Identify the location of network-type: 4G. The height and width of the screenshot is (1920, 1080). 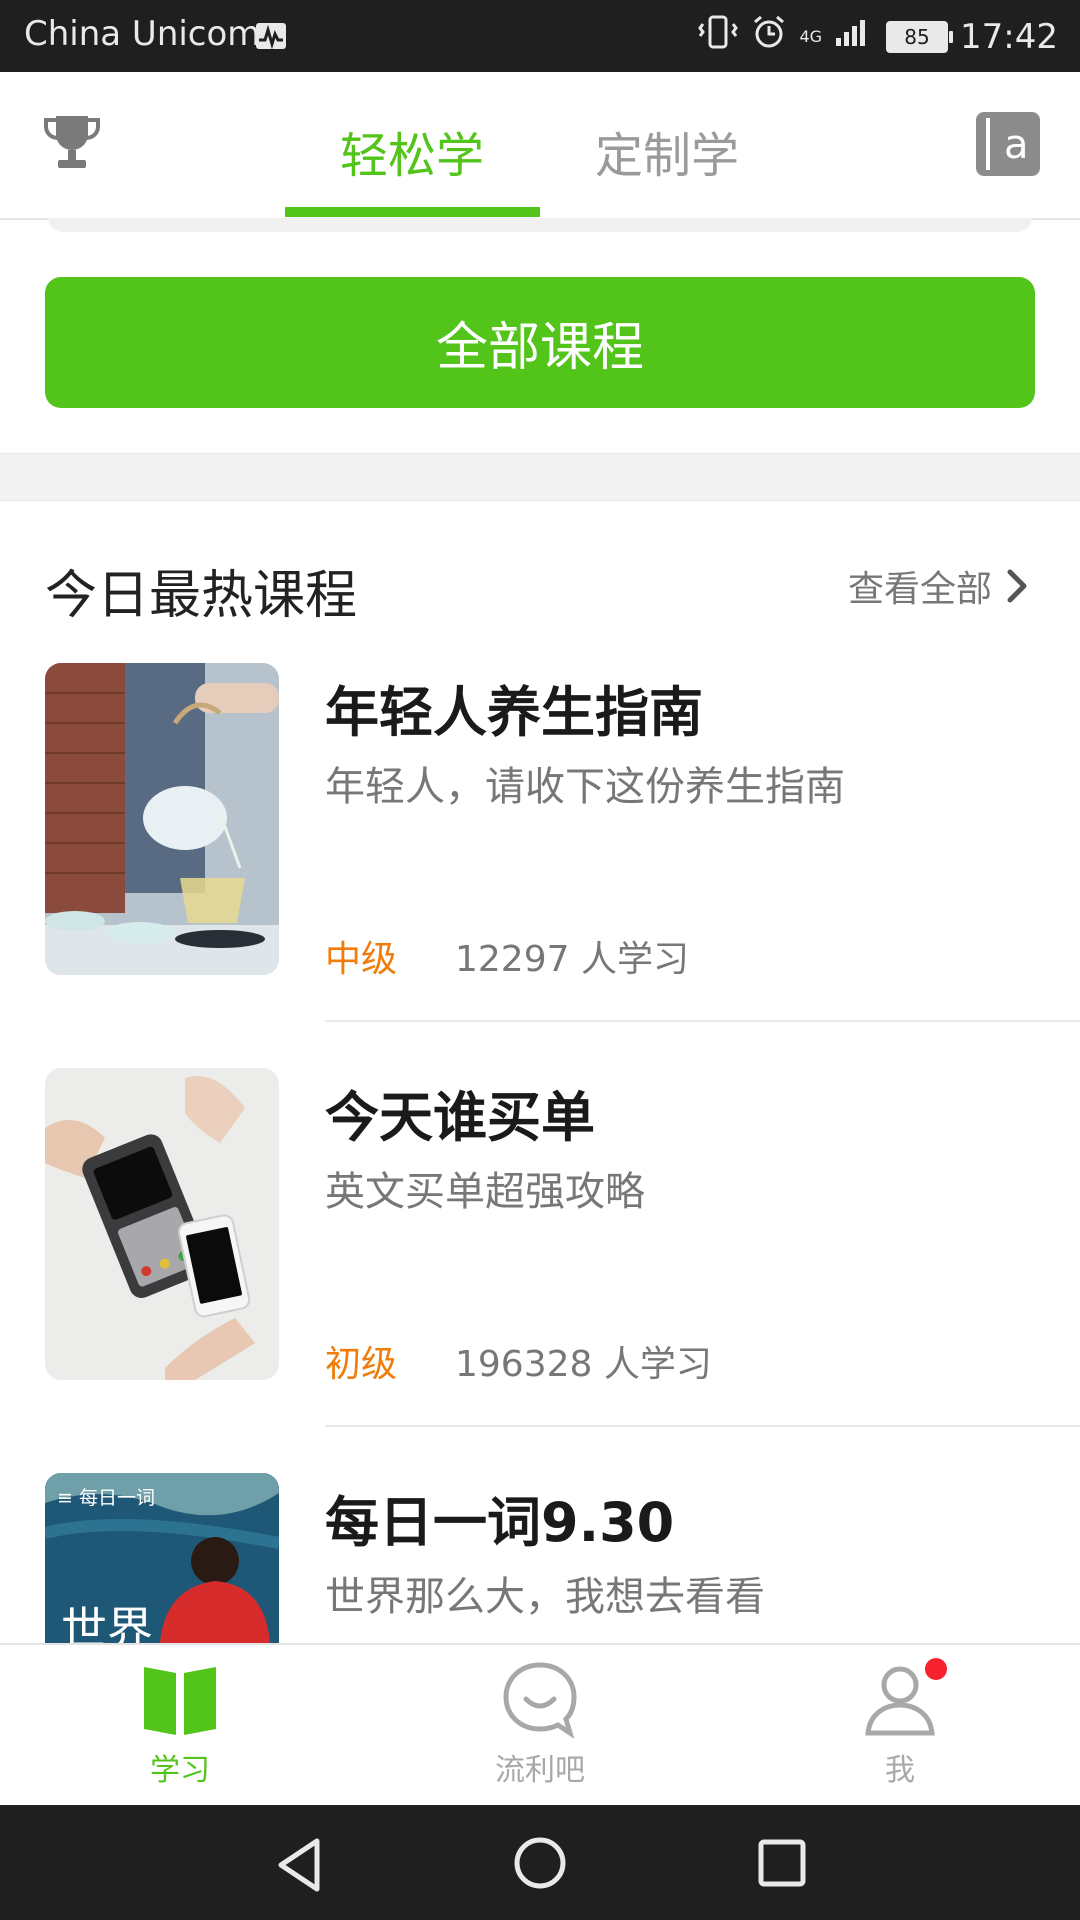
(811, 36).